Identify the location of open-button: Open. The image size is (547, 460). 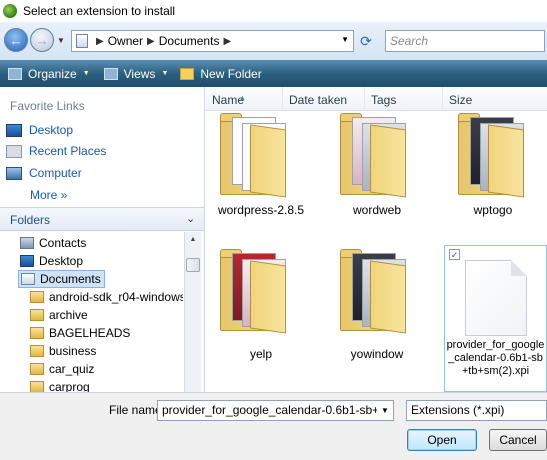
(442, 440).